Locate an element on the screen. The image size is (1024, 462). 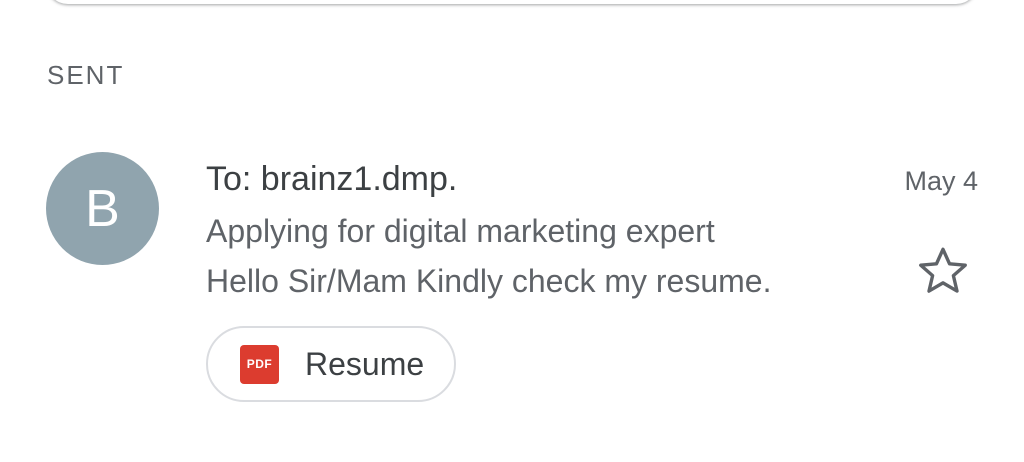
attachment-name: Resume is located at coordinates (365, 363).